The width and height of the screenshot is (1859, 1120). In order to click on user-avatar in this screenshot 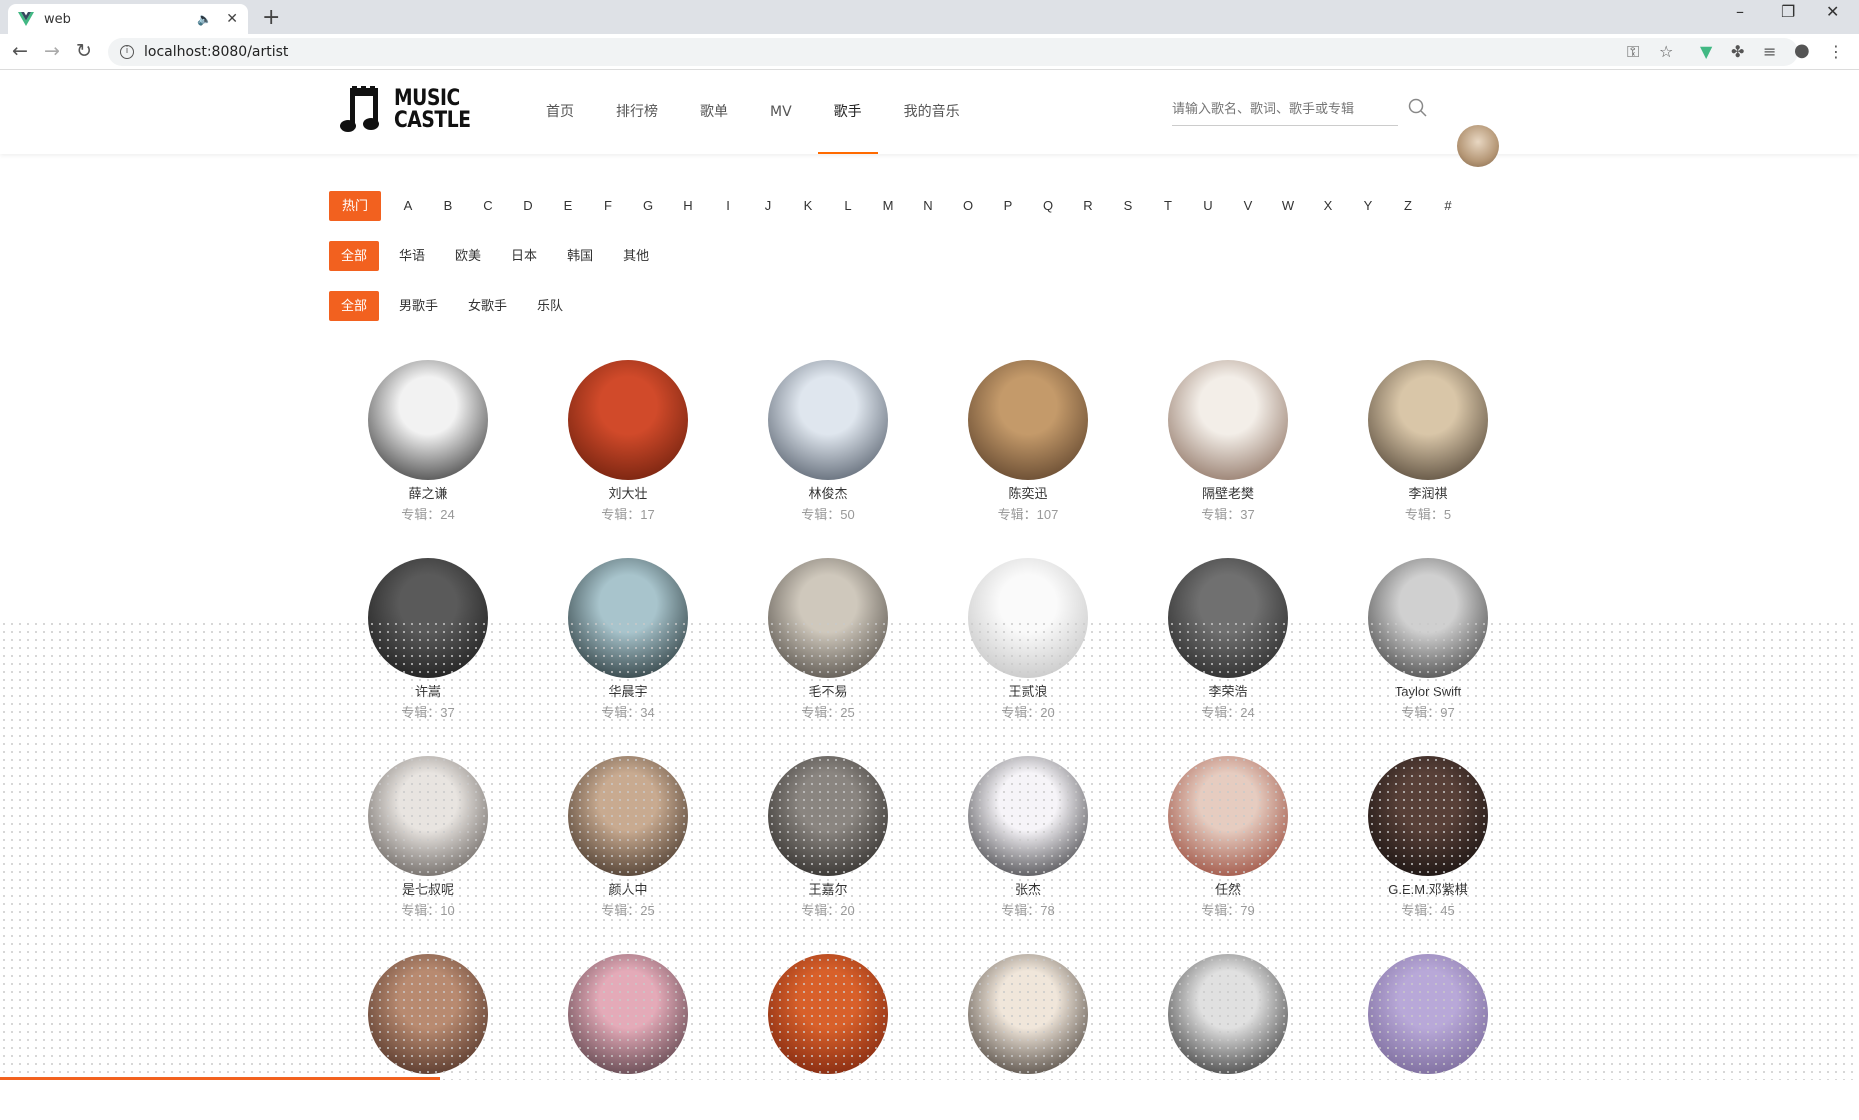, I will do `click(1478, 146)`.